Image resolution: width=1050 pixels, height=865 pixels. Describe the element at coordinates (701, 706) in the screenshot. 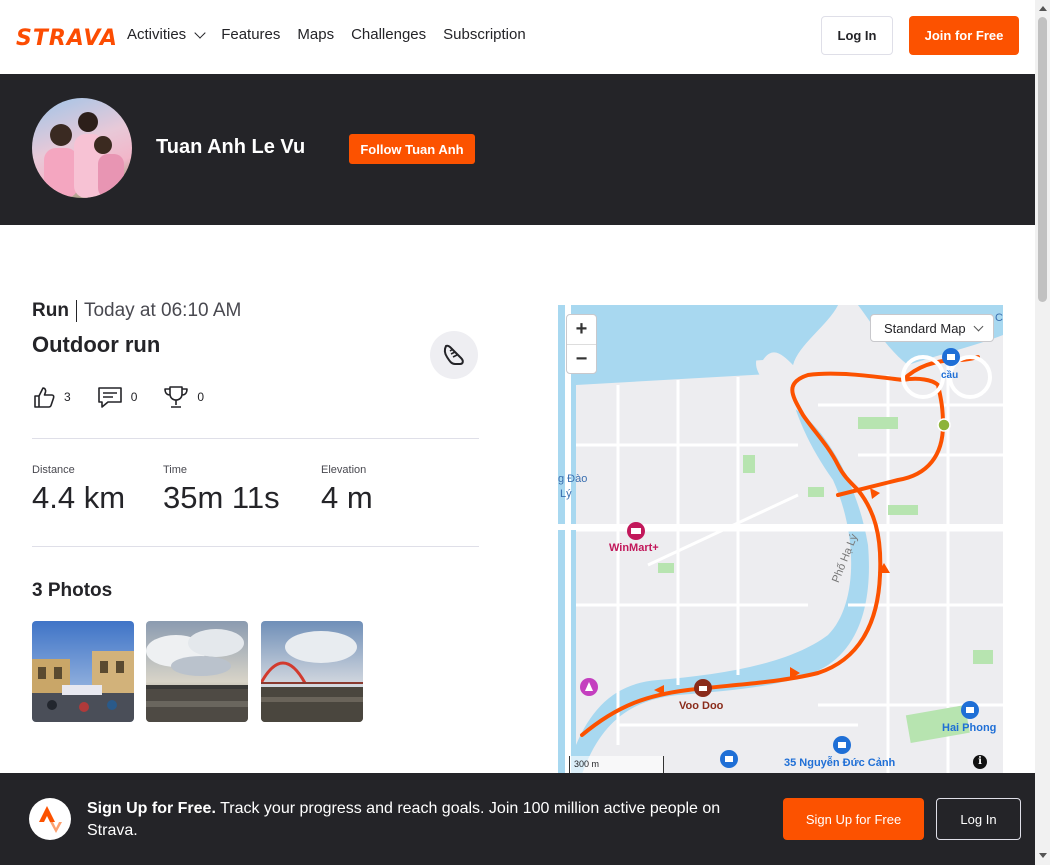

I see `map-label: Voo Doo` at that location.